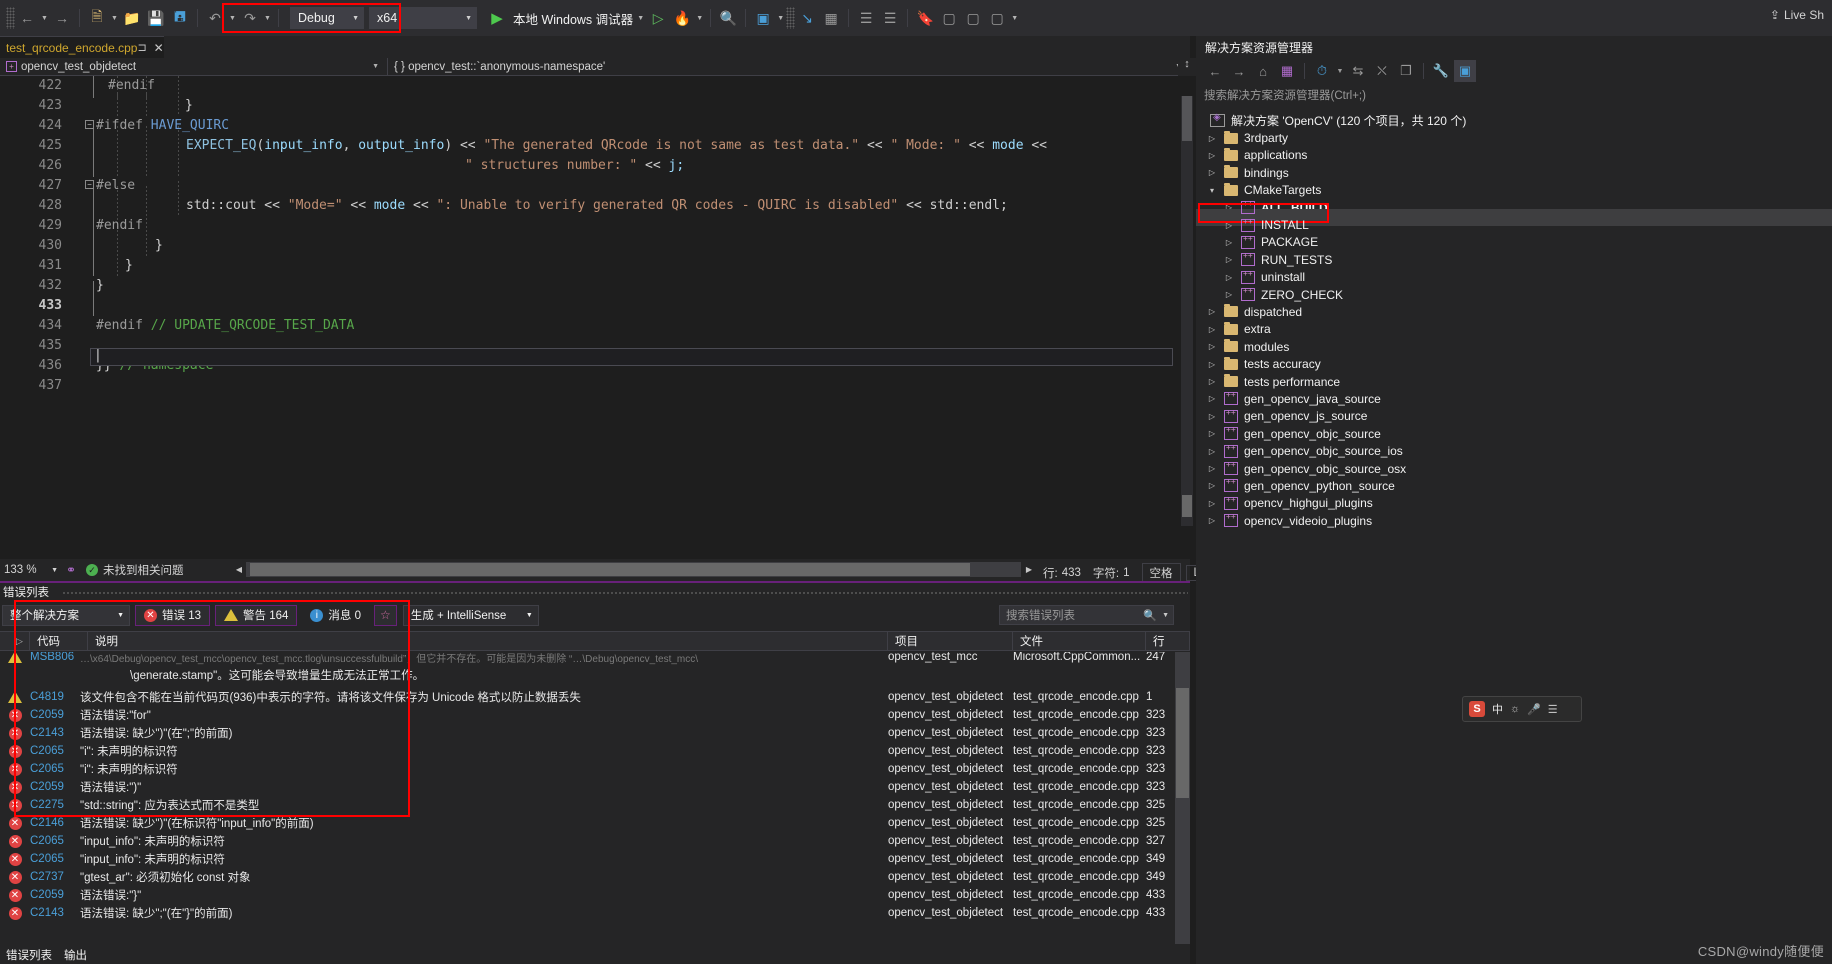  Describe the element at coordinates (172, 615) in the screenshot. I see `errors-toggle-button: ✕ 错误 13` at that location.